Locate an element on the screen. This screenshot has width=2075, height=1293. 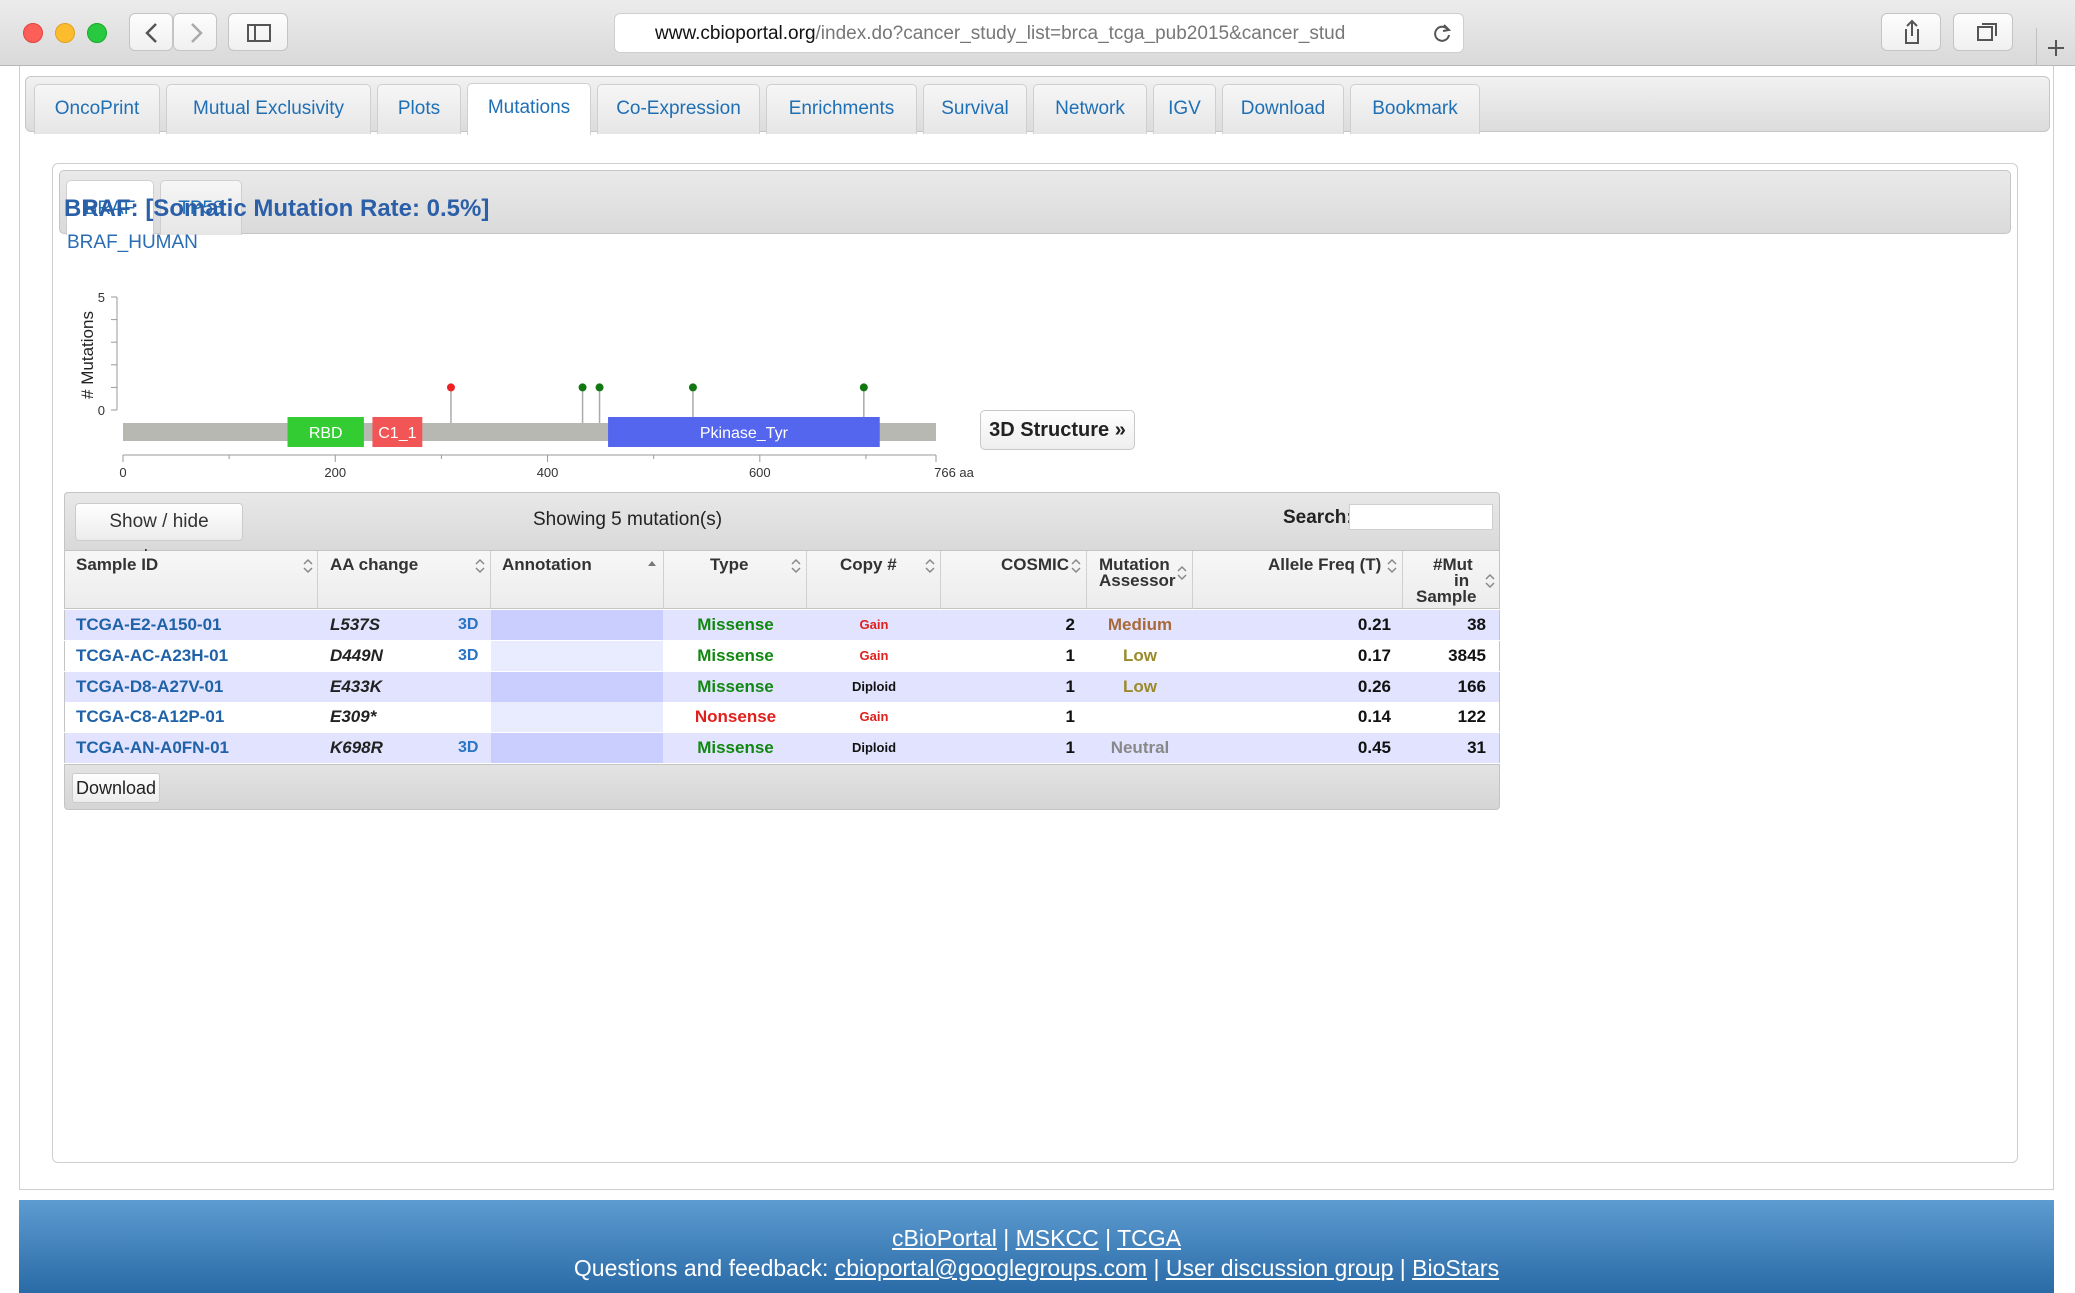
aa-change: L537S is located at coordinates (355, 624).